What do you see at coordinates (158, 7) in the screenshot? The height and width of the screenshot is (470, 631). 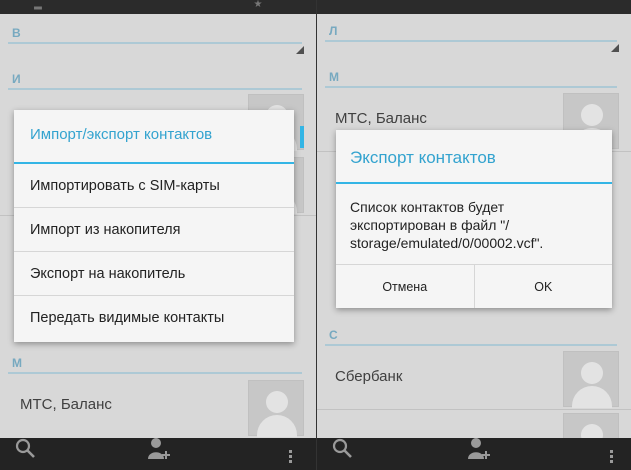 I see `tab-bar: ▂ ★` at bounding box center [158, 7].